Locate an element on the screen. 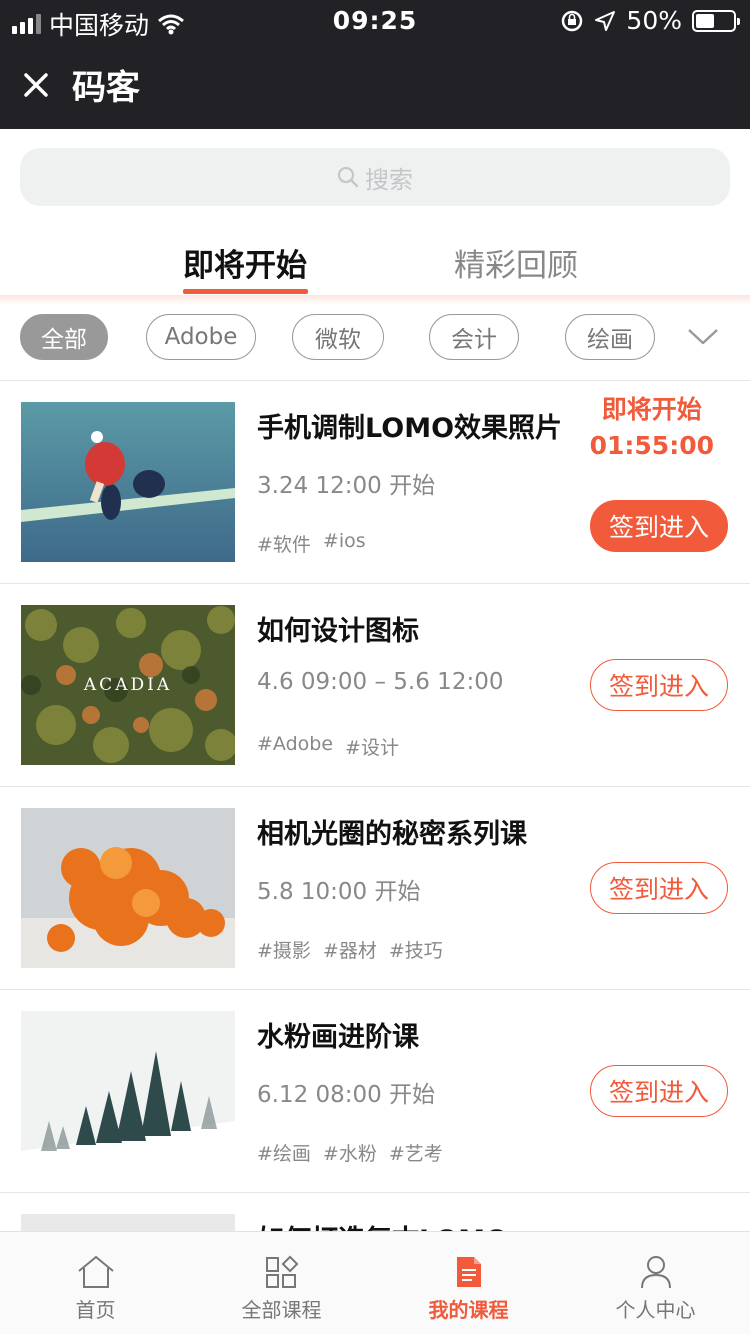 This screenshot has height=1335, width=750. tag: #水粉 is located at coordinates (350, 1152).